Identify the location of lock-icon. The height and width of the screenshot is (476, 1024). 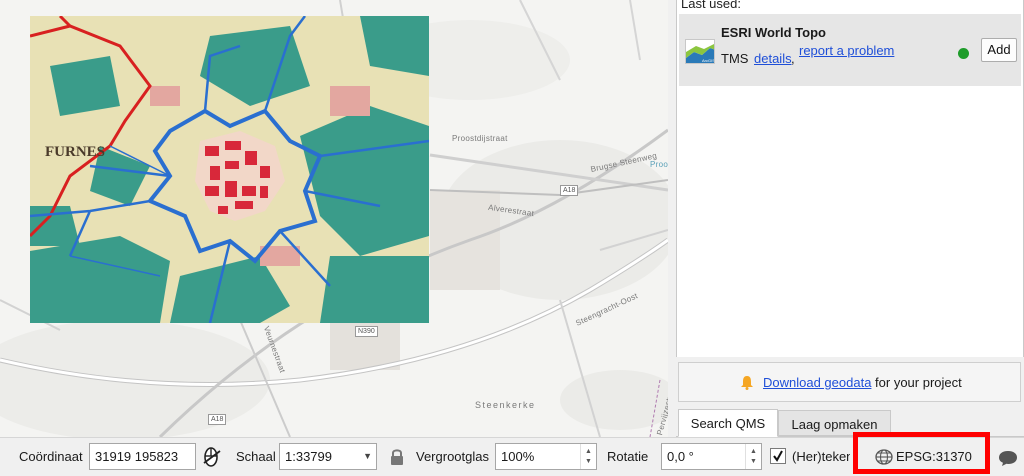
(397, 458).